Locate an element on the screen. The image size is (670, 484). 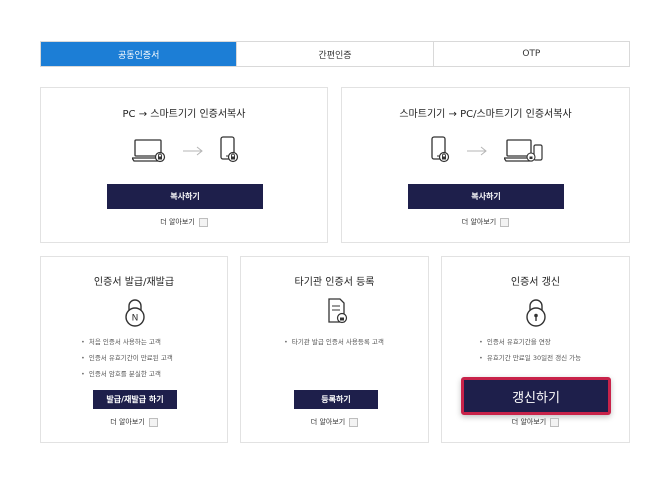
lock-icon: N is located at coordinates (135, 313).